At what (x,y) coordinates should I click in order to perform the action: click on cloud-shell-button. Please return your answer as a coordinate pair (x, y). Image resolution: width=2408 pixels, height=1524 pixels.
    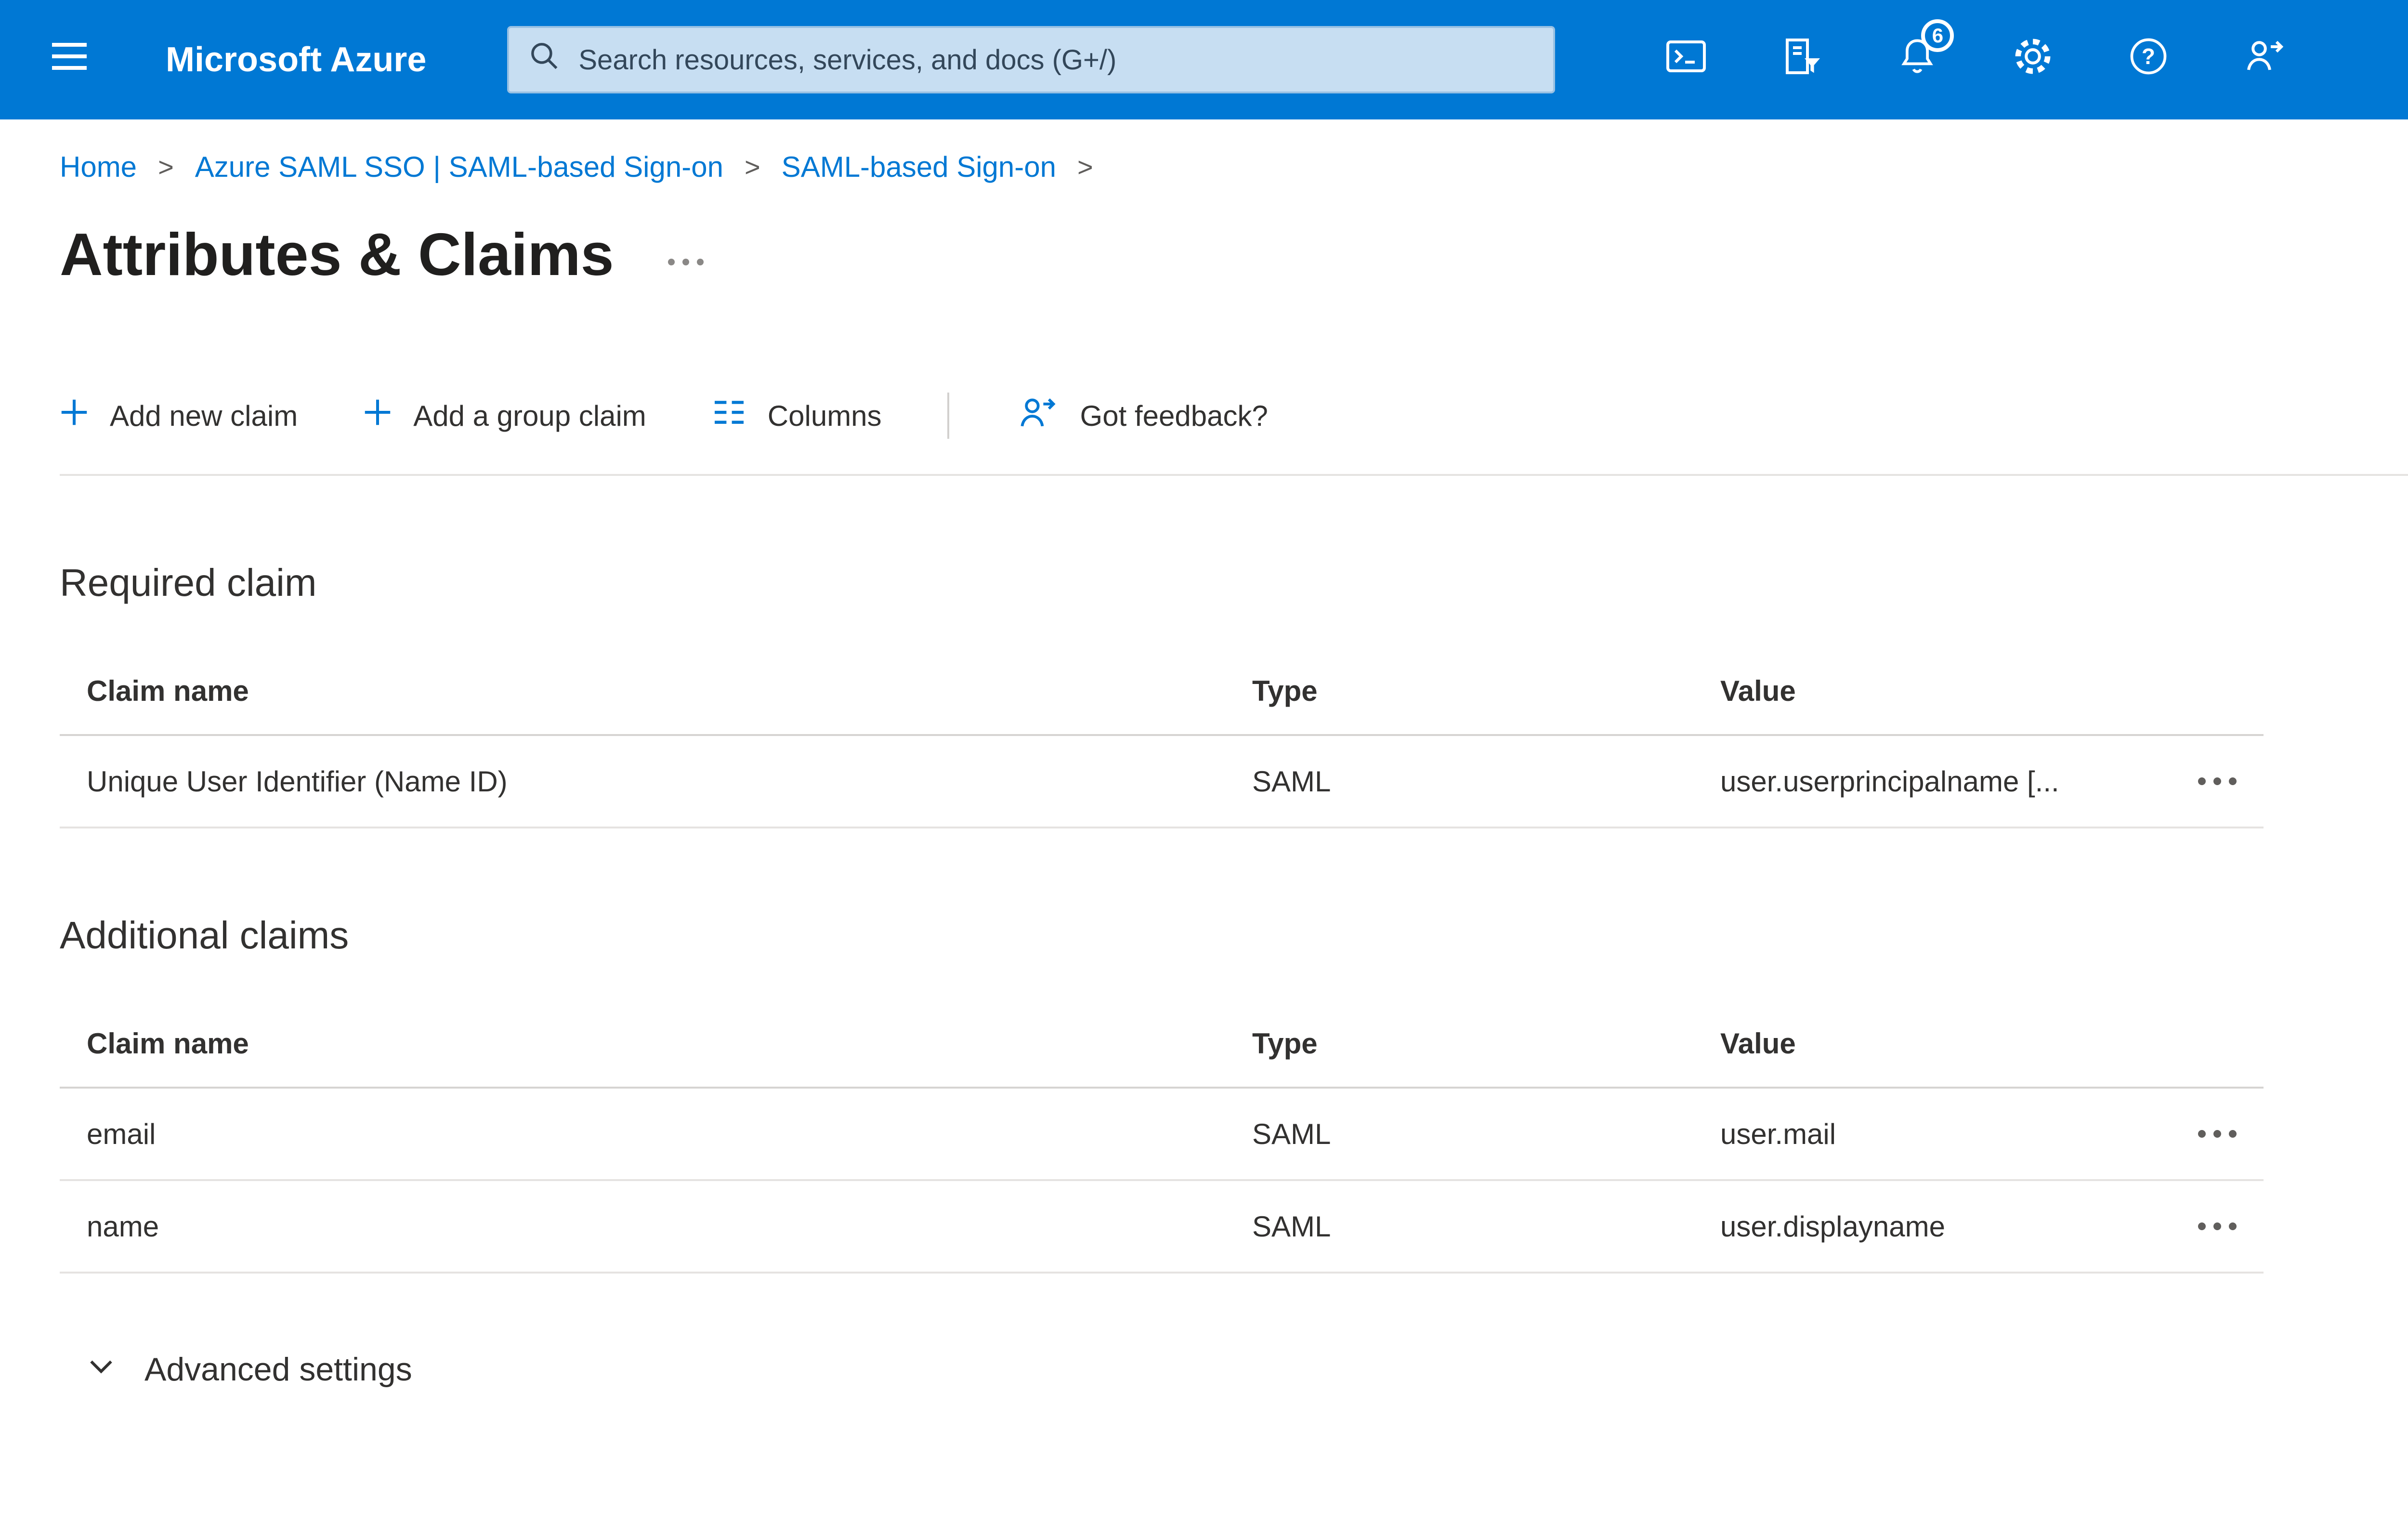
    Looking at the image, I should click on (1686, 60).